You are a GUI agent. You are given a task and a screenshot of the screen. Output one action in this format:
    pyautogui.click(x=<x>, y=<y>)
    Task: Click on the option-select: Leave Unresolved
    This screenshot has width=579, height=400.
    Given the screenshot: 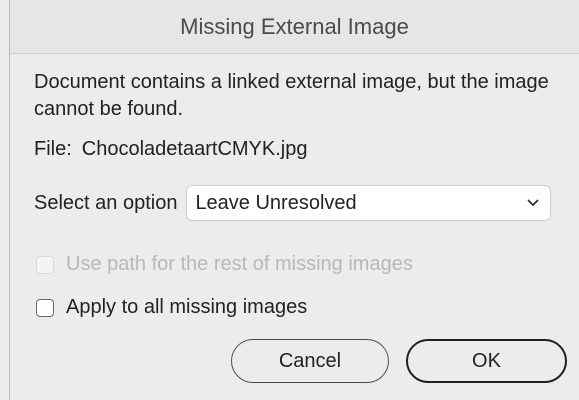 What is the action you would take?
    pyautogui.click(x=369, y=203)
    